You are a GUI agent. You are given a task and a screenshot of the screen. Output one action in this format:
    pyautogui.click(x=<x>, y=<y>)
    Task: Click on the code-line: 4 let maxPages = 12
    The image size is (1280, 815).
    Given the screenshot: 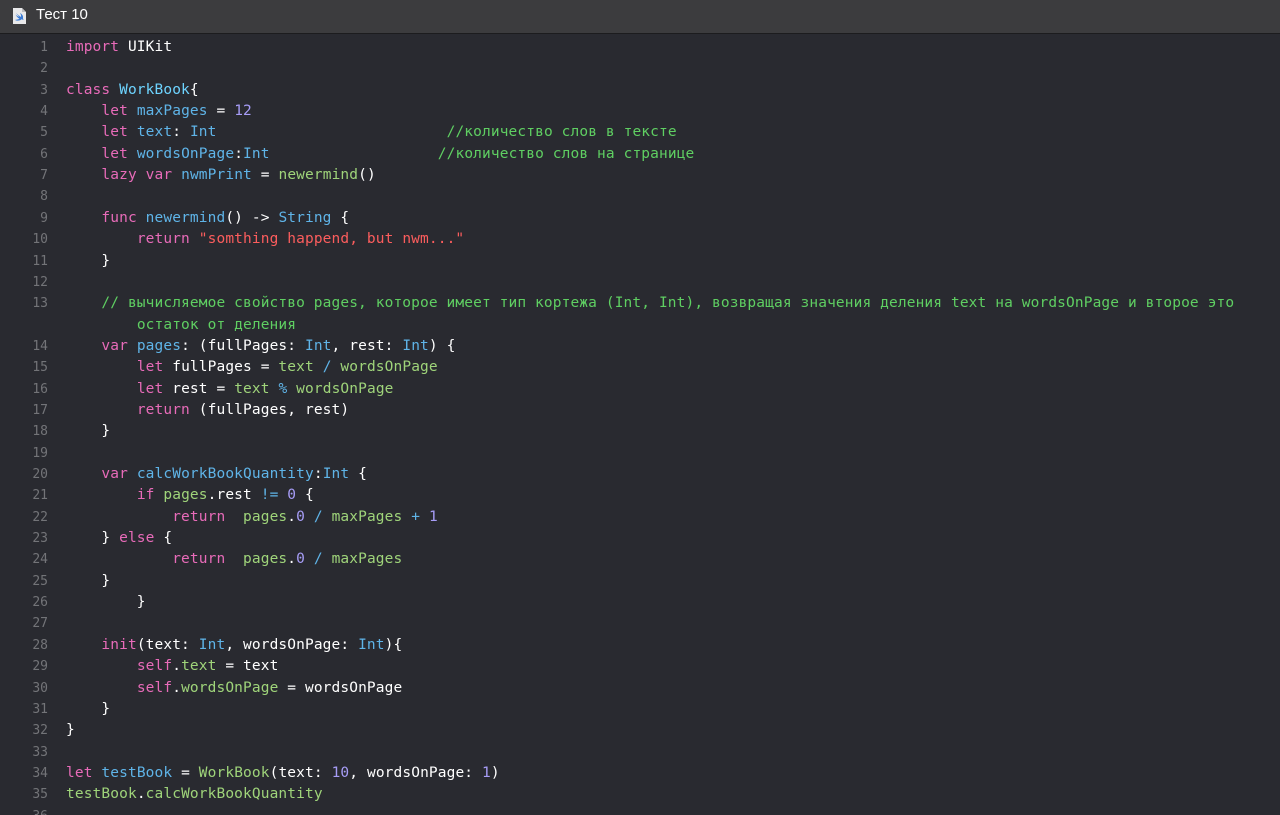 What is the action you would take?
    pyautogui.click(x=640, y=111)
    